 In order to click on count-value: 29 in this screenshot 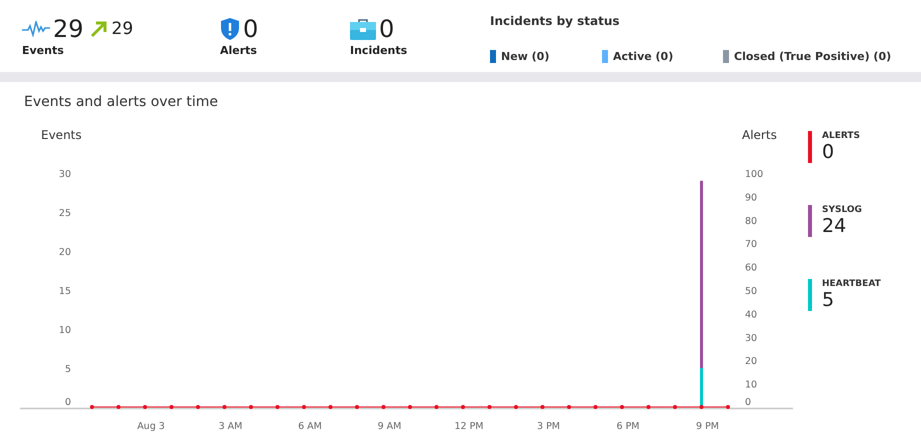, I will do `click(68, 29)`.